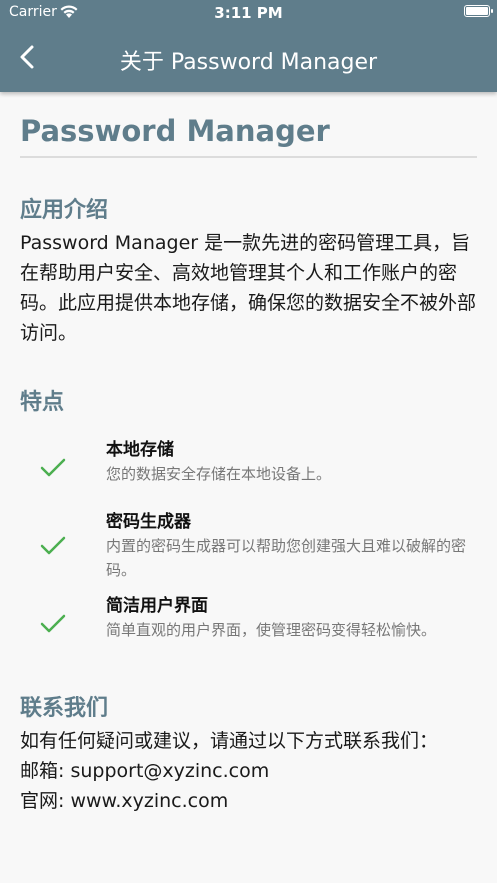 The width and height of the screenshot is (497, 883). I want to click on status-time: 3:11 PM, so click(248, 13).